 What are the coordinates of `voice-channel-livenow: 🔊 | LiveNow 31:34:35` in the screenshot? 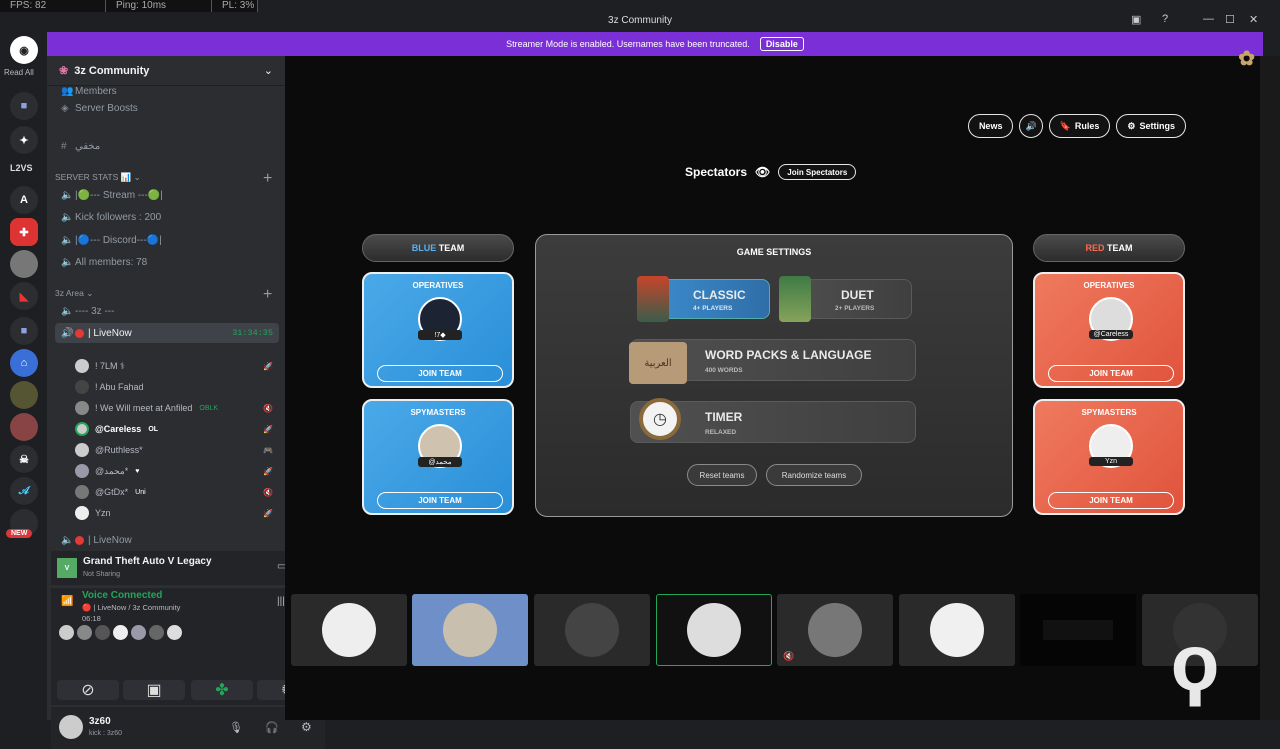 It's located at (167, 333).